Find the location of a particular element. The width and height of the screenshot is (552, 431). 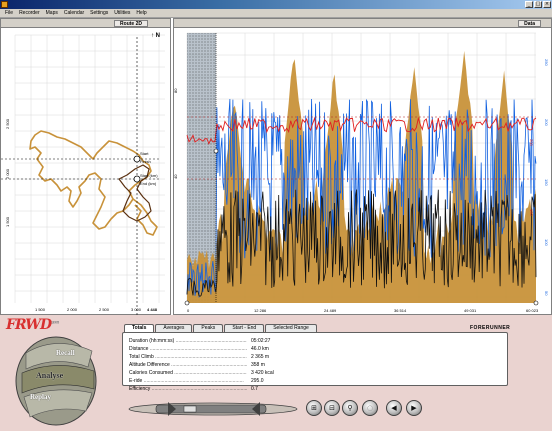

graph-x-tick: 0 is located at coordinates (188, 310).